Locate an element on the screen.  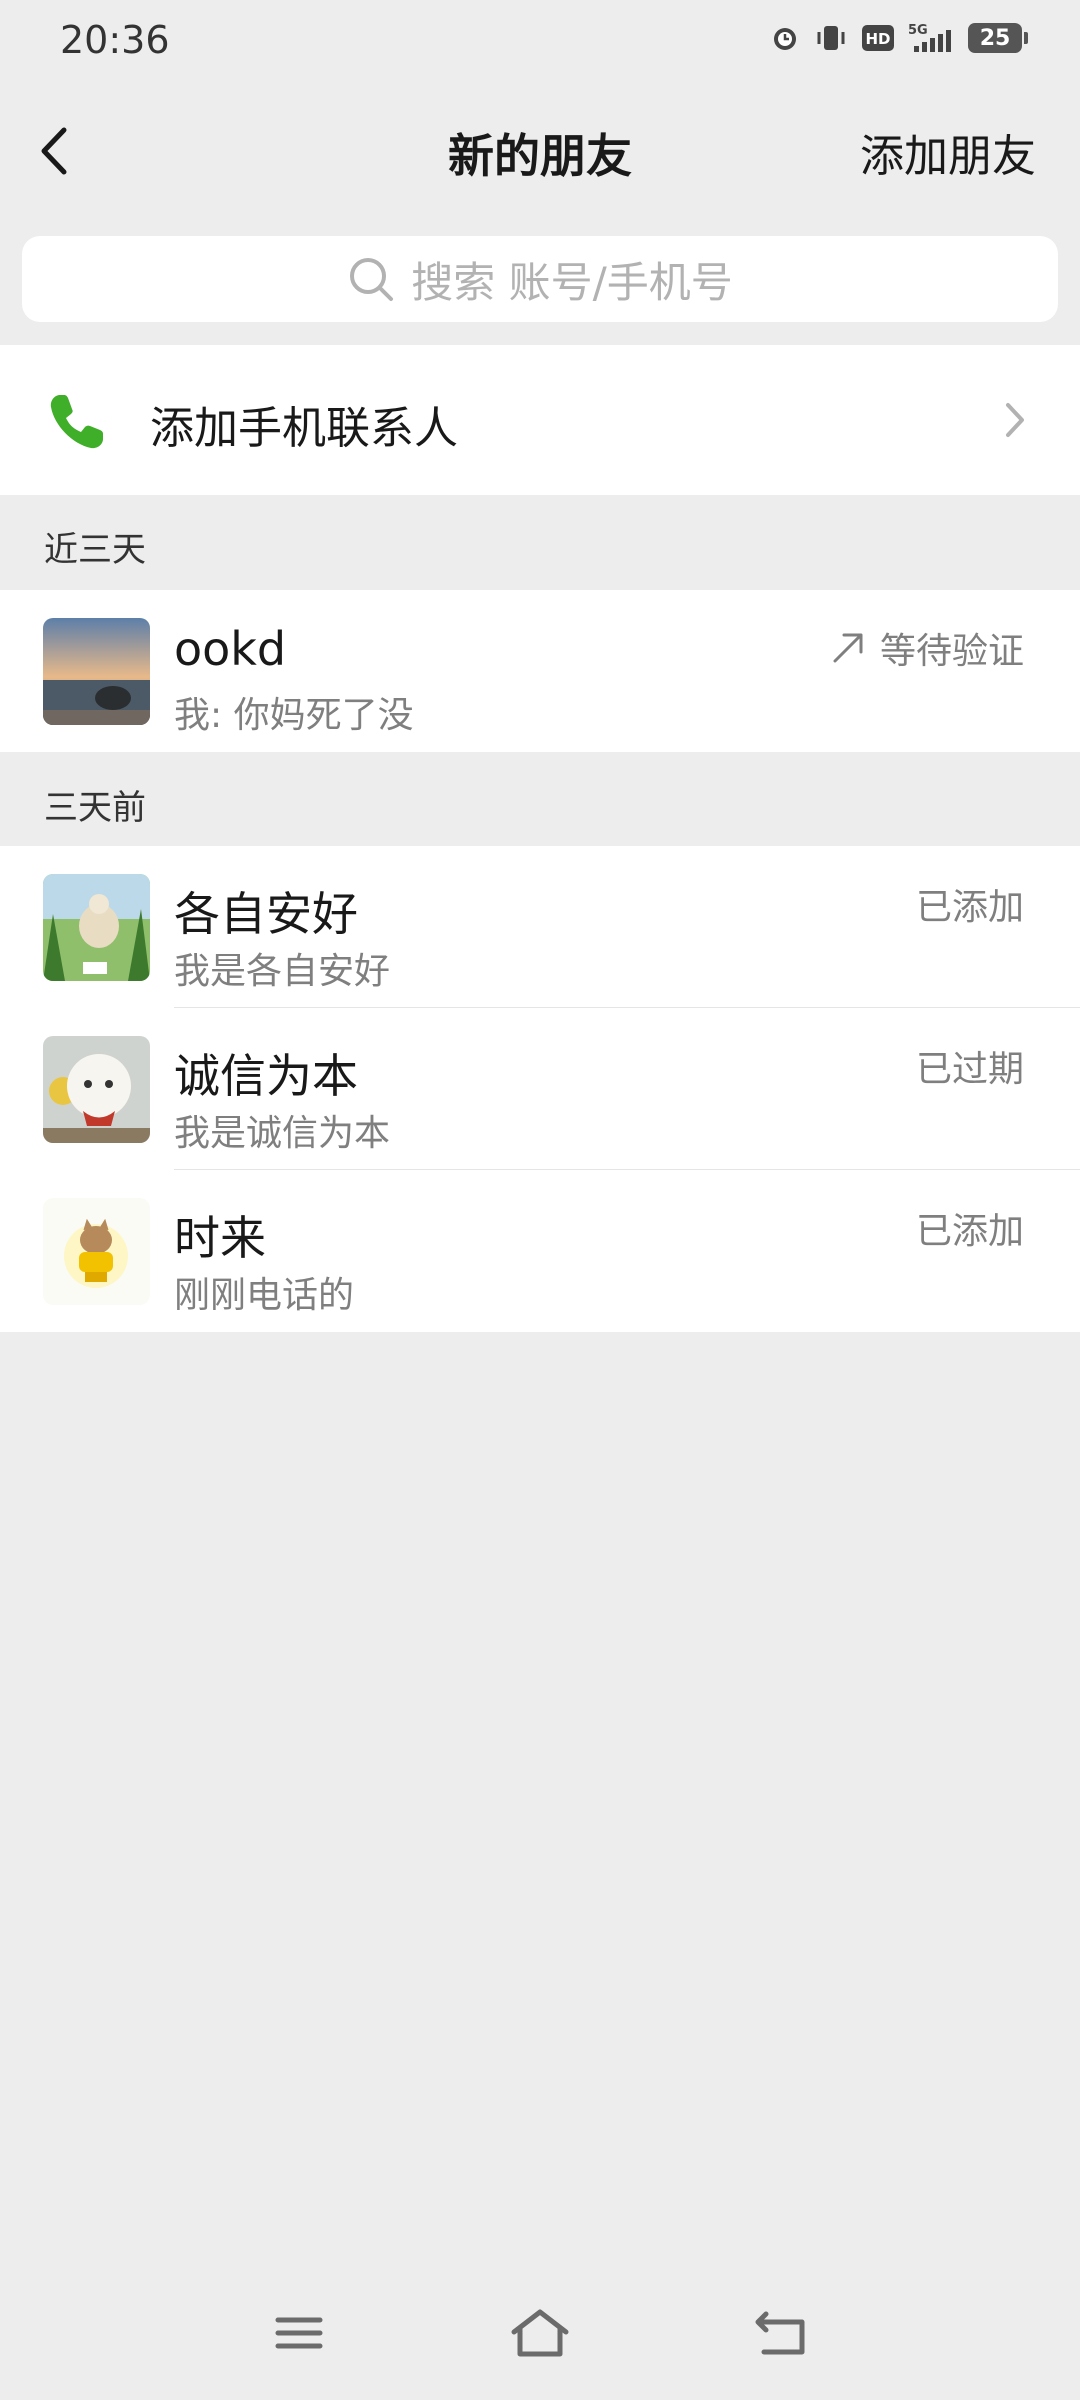
back-nav-button is located at coordinates (781, 2335).